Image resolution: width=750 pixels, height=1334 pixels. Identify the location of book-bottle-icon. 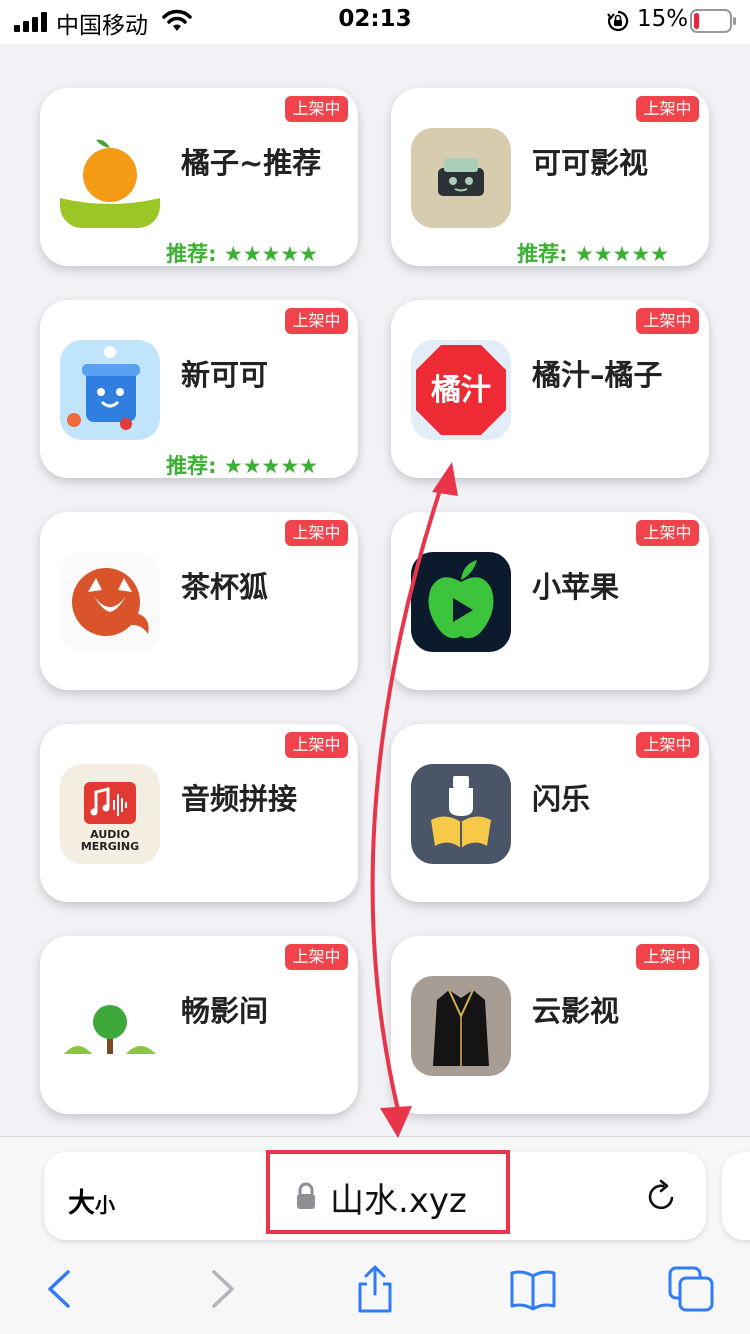
(461, 814).